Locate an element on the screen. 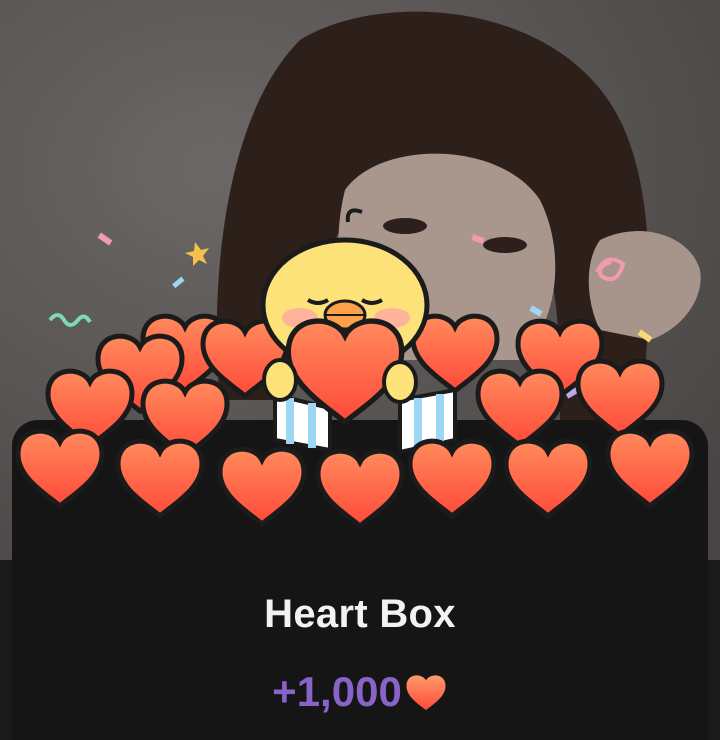 This screenshot has height=740, width=720. reward-amount-row: +1,000 is located at coordinates (360, 692).